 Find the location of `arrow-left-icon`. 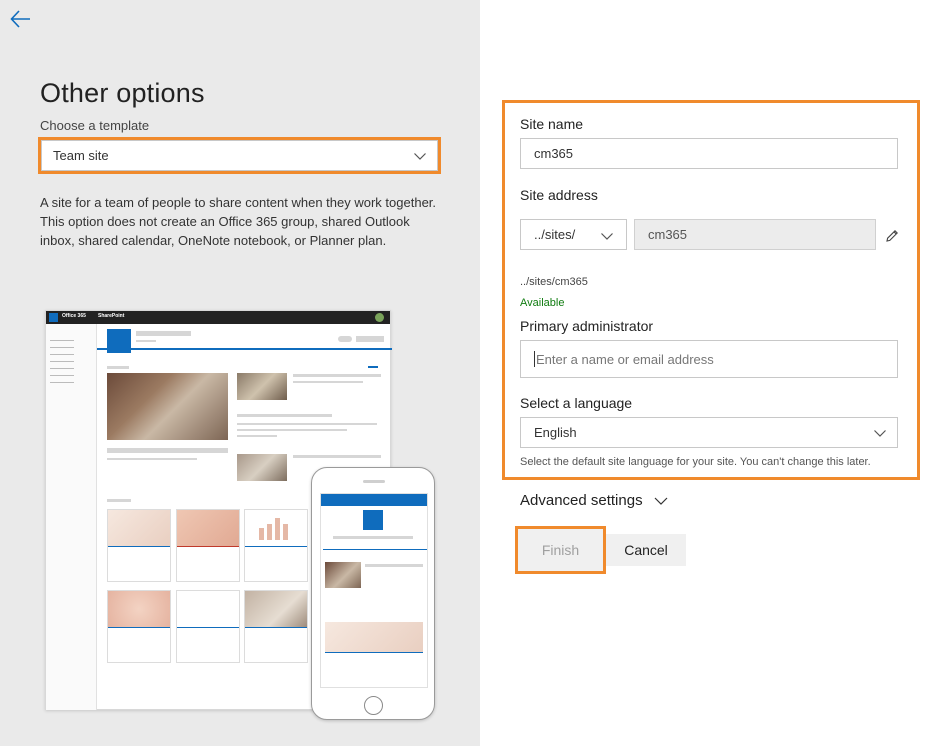

arrow-left-icon is located at coordinates (20, 19).